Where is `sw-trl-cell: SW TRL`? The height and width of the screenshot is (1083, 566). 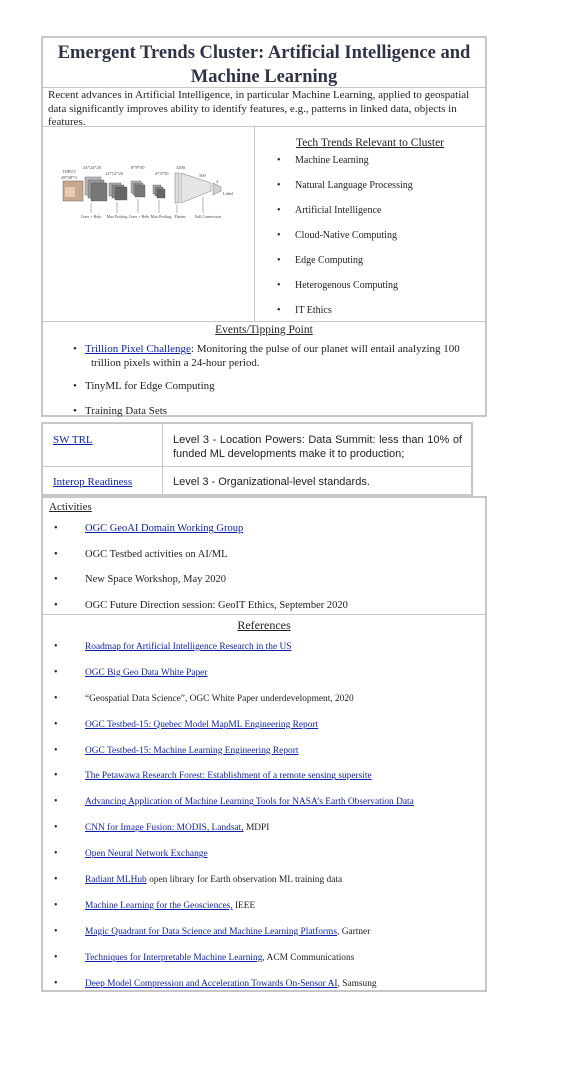 sw-trl-cell: SW TRL is located at coordinates (103, 445).